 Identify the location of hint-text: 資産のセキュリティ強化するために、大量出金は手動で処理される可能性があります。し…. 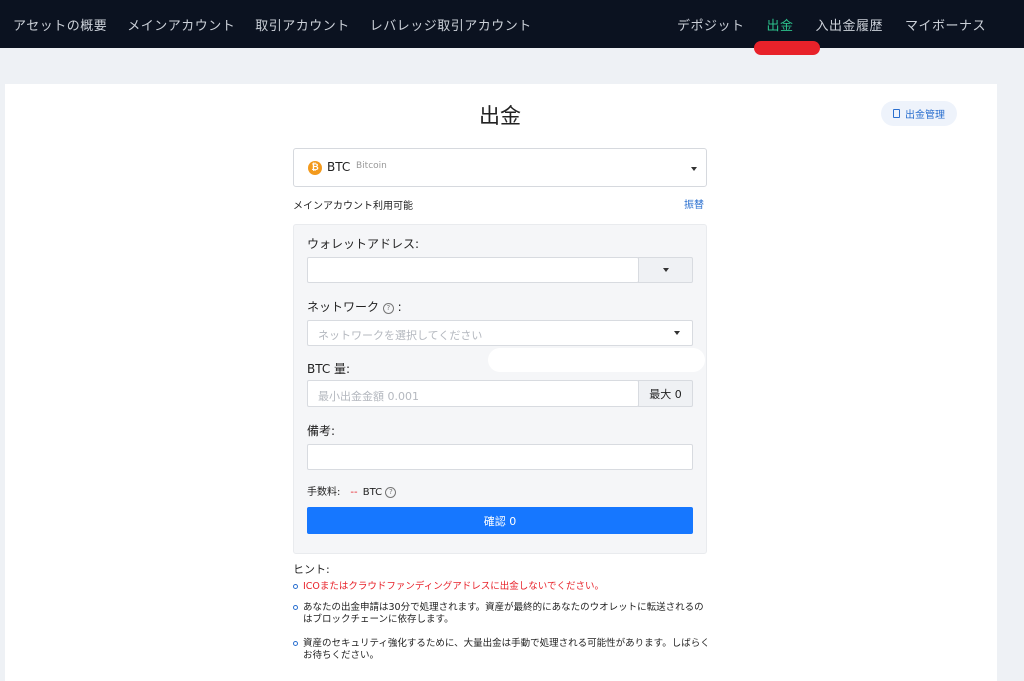
(506, 649).